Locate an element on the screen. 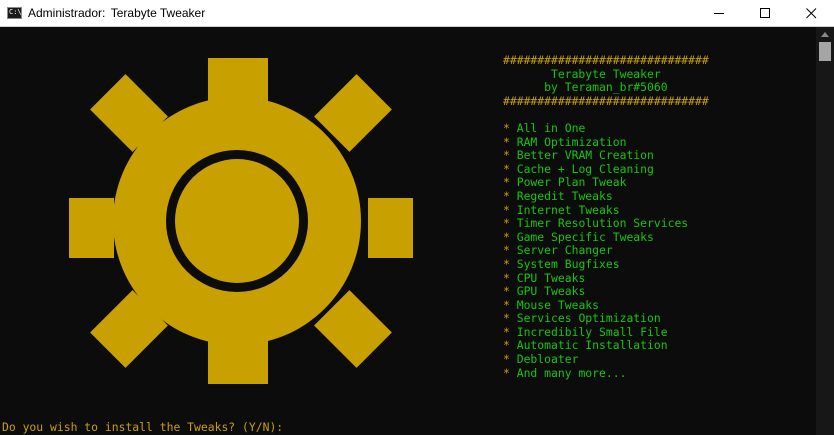 The height and width of the screenshot is (435, 834). menu-item-label: All in One is located at coordinates (551, 127).